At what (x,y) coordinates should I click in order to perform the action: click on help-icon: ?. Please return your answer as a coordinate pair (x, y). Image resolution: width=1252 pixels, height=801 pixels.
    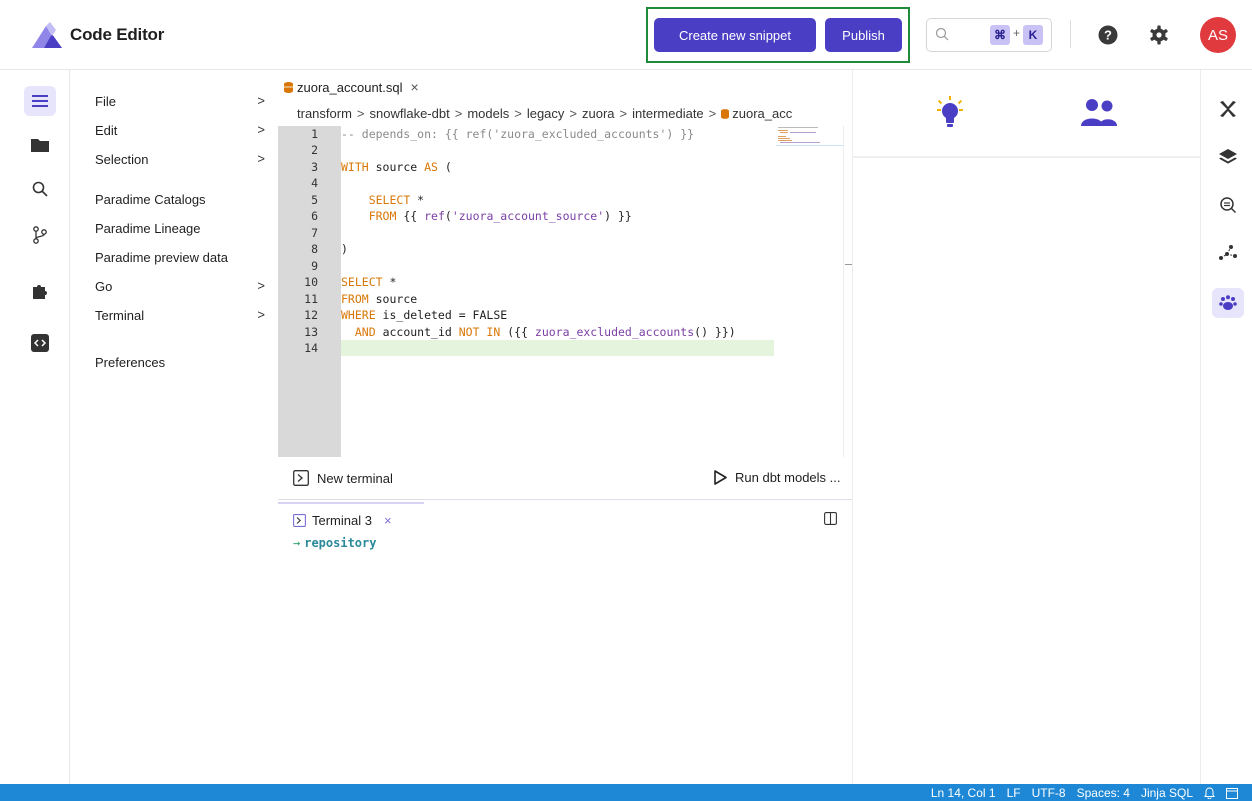
    Looking at the image, I should click on (1108, 35).